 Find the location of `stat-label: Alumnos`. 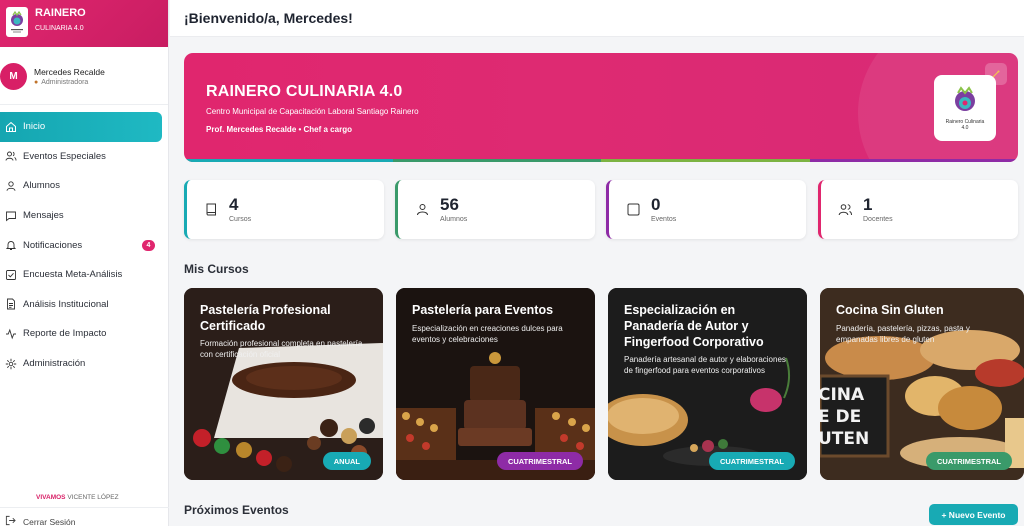

stat-label: Alumnos is located at coordinates (454, 219).